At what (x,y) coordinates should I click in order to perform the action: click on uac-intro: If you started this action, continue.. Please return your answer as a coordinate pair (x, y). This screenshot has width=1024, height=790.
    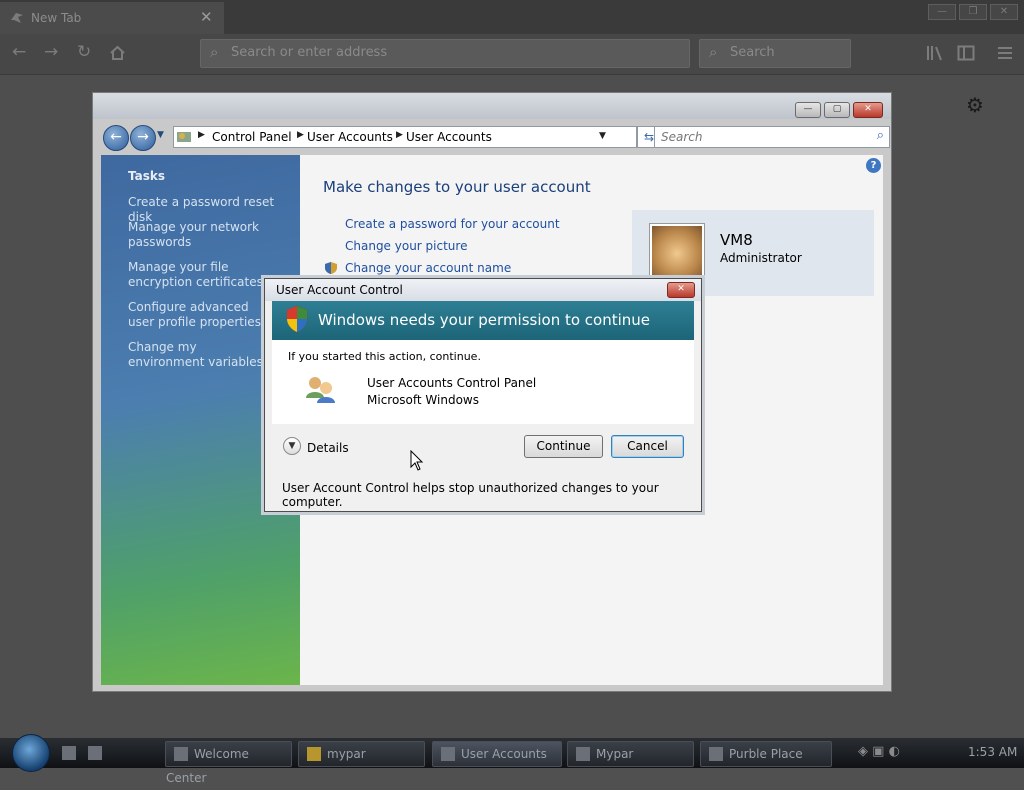
    Looking at the image, I should click on (384, 356).